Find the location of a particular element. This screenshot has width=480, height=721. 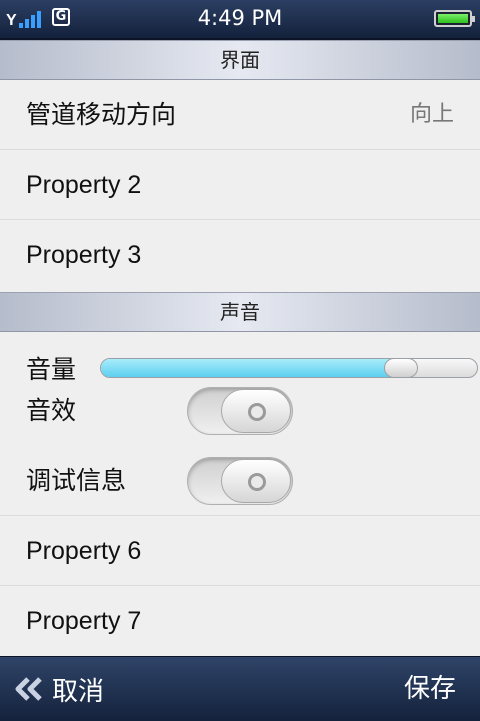

row-label: Property 6 is located at coordinates (84, 551).